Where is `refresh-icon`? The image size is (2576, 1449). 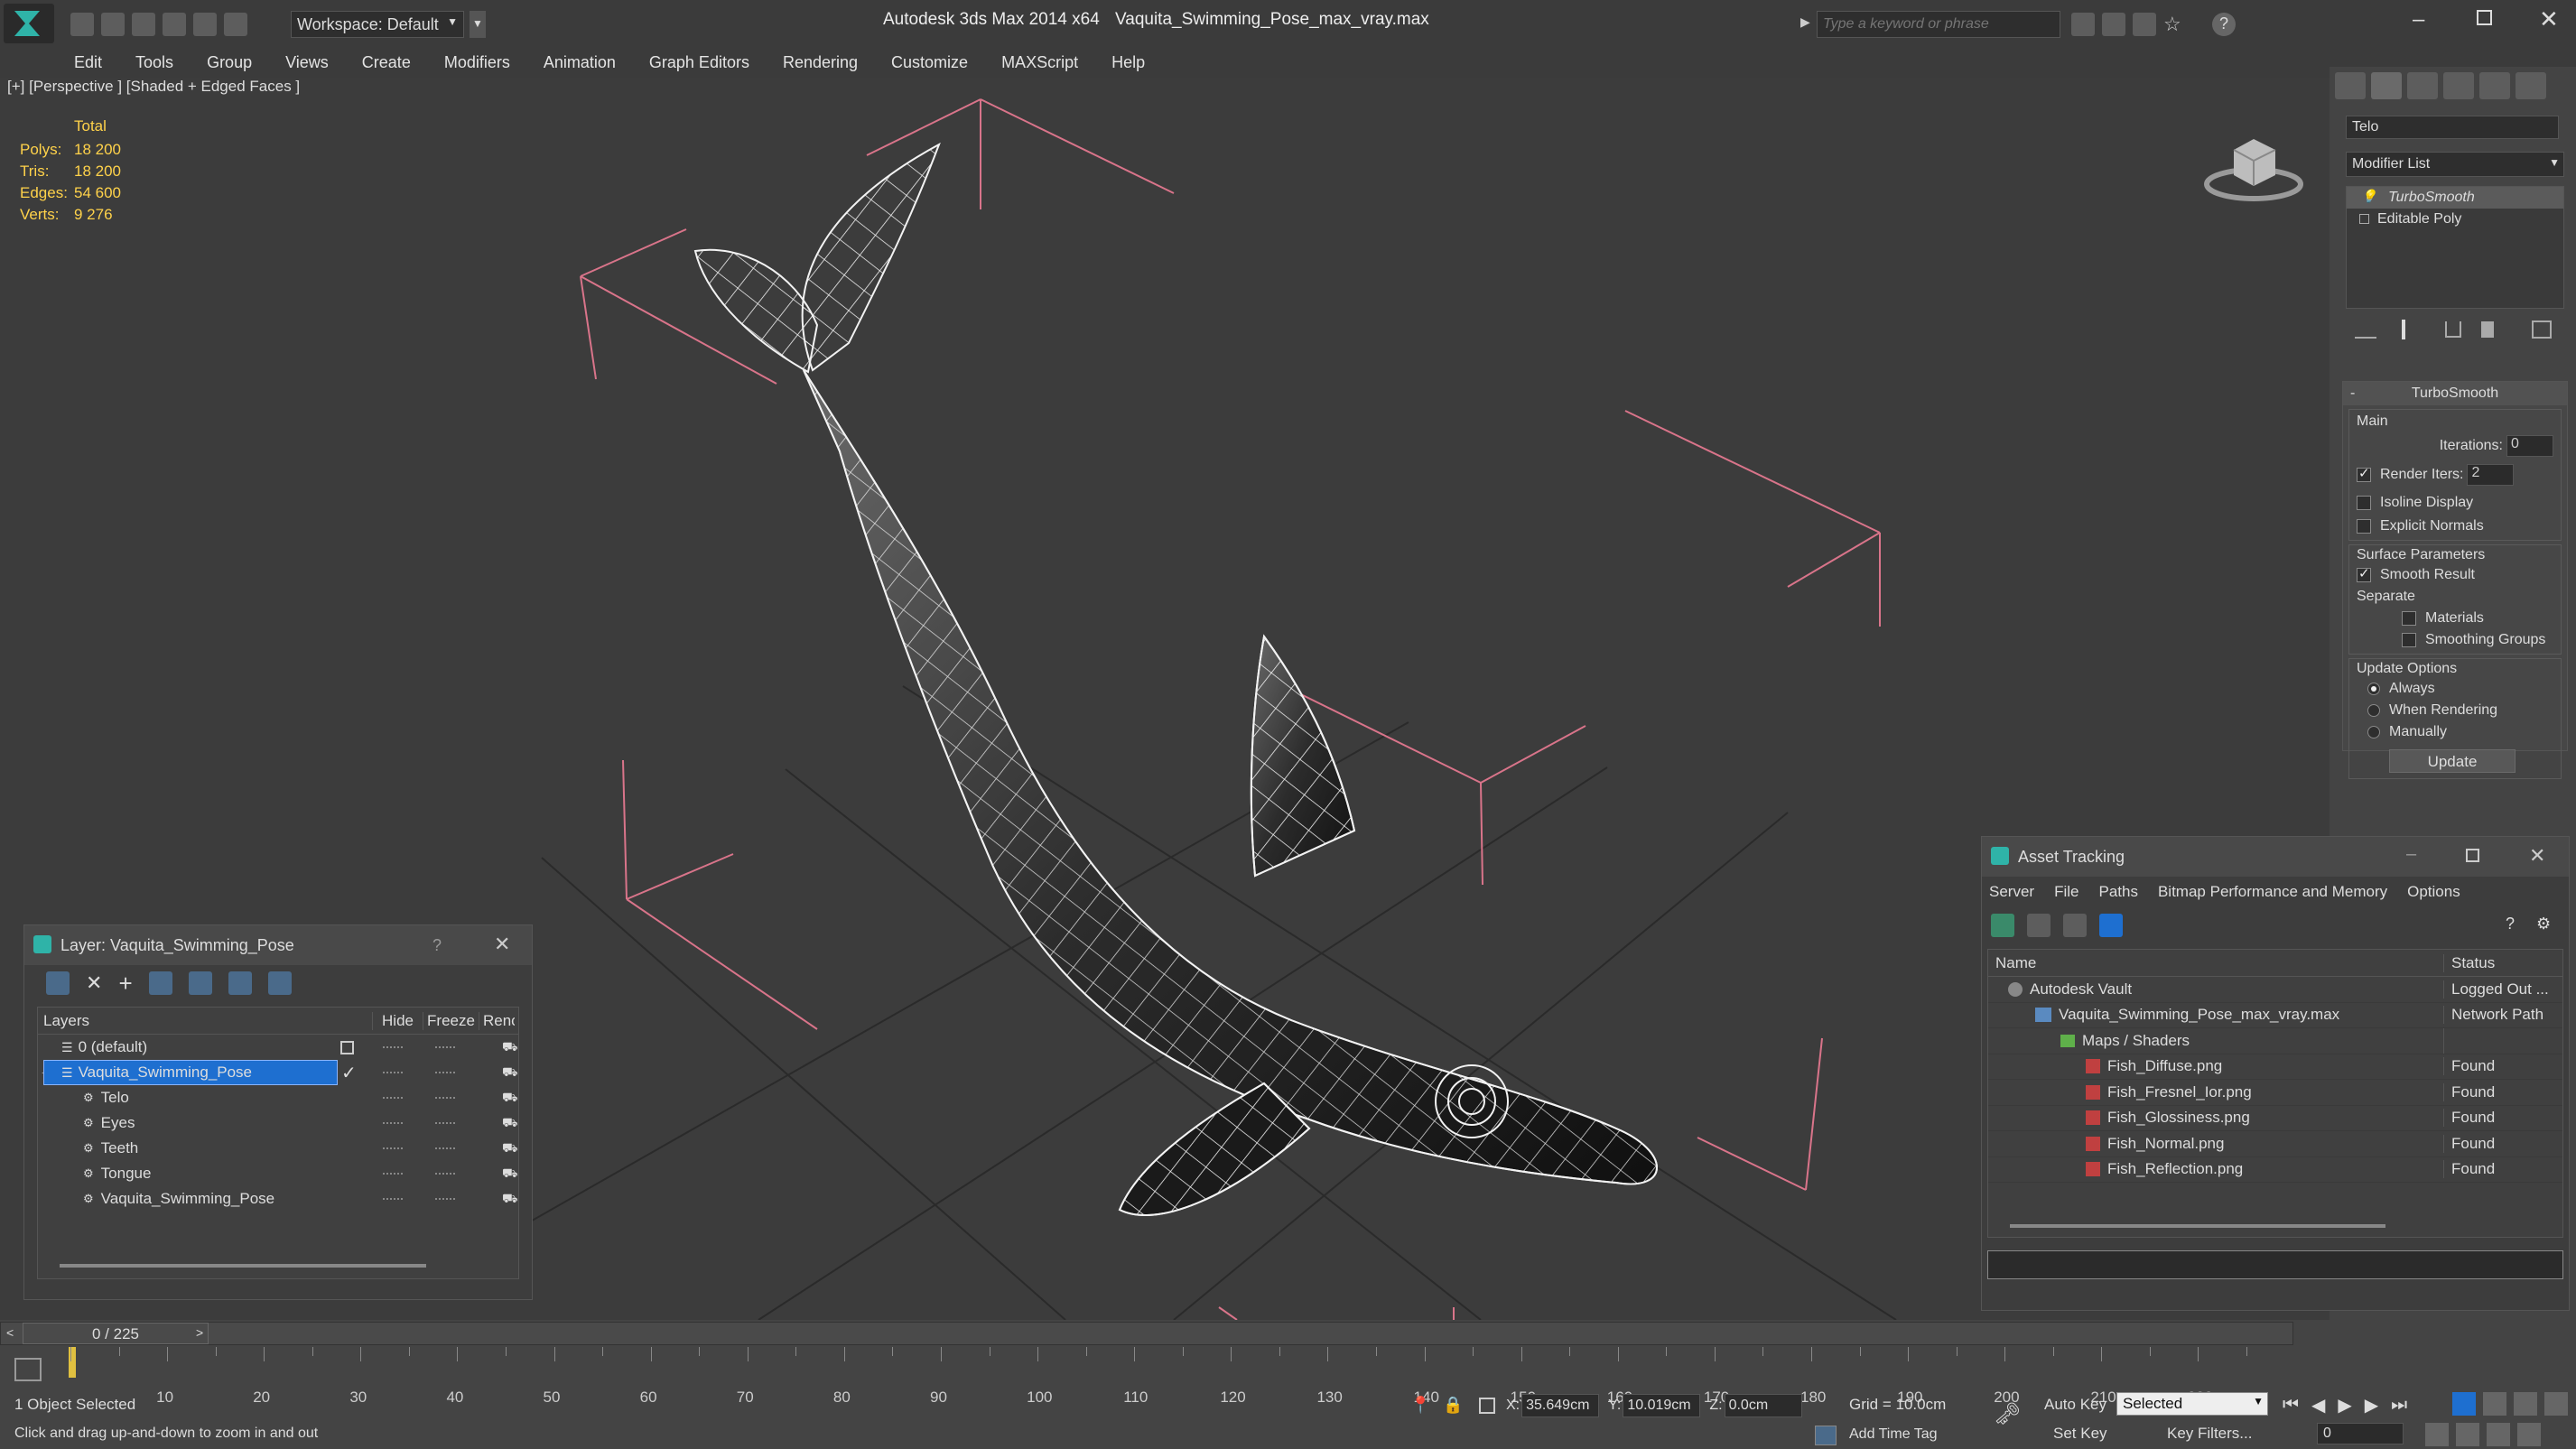 refresh-icon is located at coordinates (2002, 925).